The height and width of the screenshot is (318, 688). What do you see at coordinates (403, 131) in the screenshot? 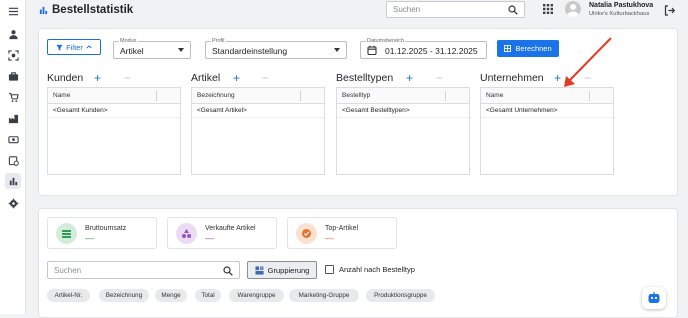
I see `bestelltypen-table: Bestelltyp <Gesamt Bestelltypen>` at bounding box center [403, 131].